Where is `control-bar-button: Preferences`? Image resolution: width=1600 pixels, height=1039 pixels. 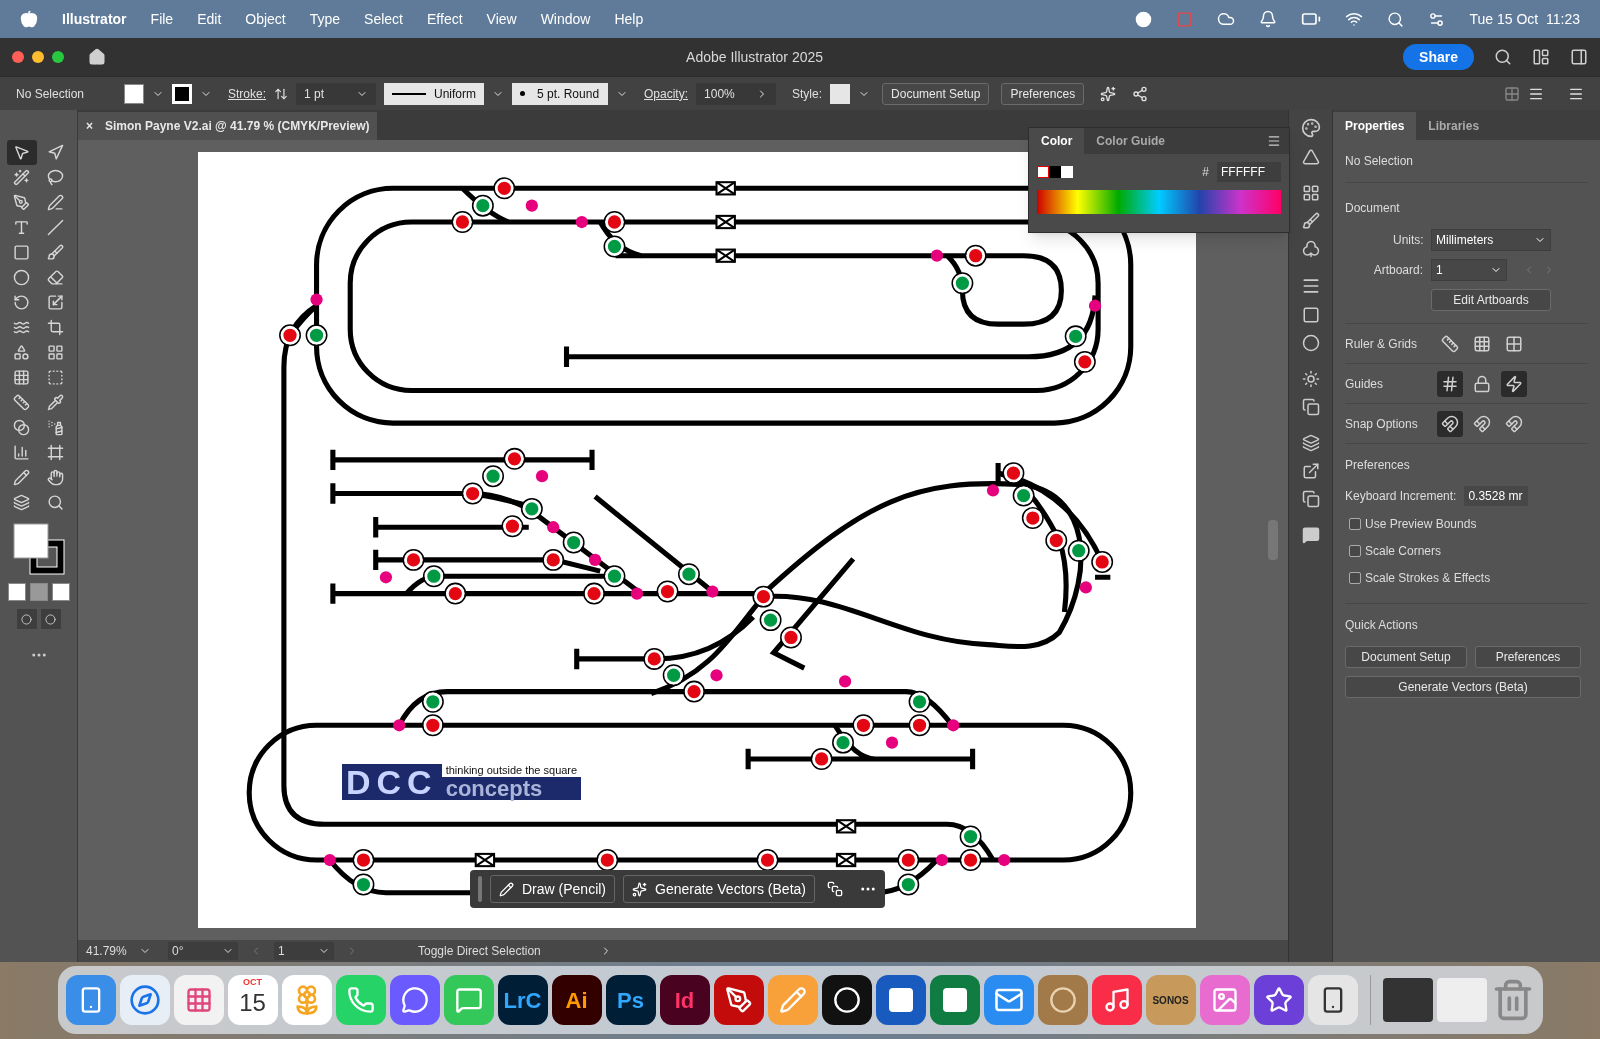 control-bar-button: Preferences is located at coordinates (1043, 93).